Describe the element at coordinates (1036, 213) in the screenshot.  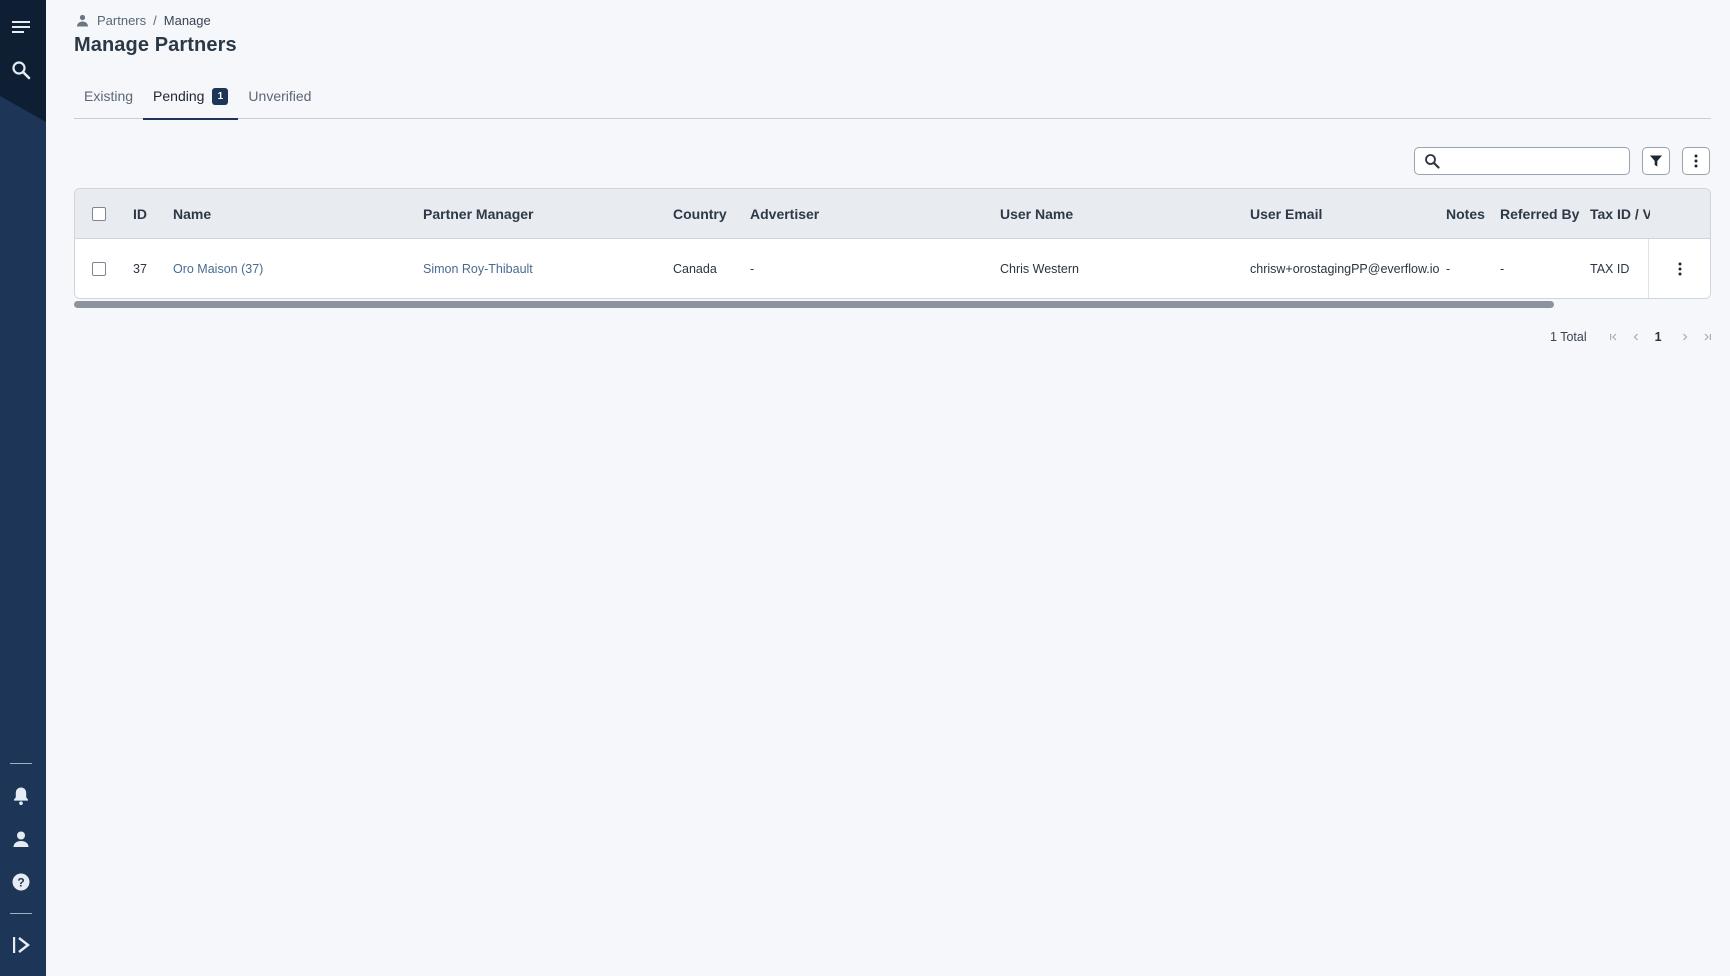
I see `column-header-user-name: User Name` at that location.